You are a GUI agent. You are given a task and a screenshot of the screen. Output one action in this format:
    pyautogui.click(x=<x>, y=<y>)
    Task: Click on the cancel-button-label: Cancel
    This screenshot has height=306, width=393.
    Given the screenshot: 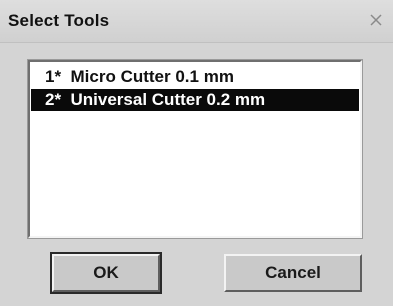 What is the action you would take?
    pyautogui.click(x=293, y=272)
    